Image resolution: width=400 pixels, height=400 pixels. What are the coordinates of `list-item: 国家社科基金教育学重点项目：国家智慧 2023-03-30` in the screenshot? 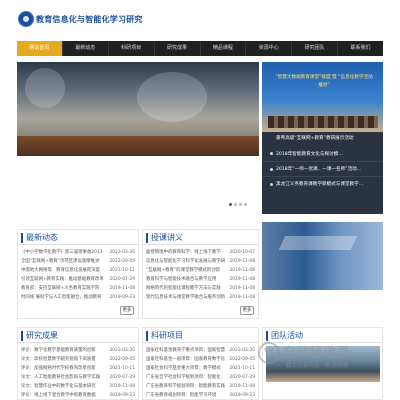 It's located at (200, 350).